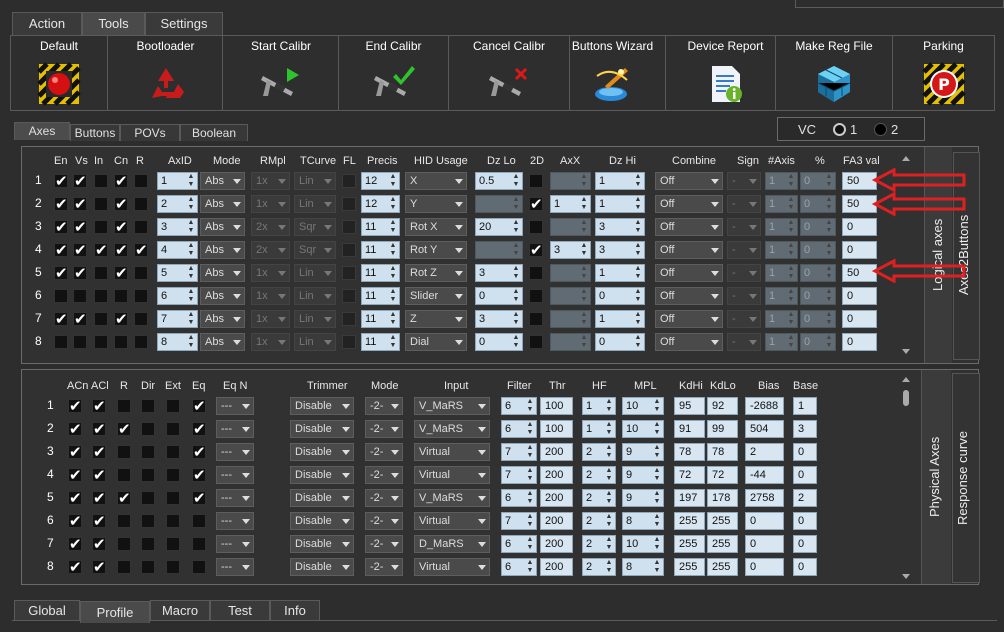  Describe the element at coordinates (805, 498) in the screenshot. I see `base-field: 2` at that location.